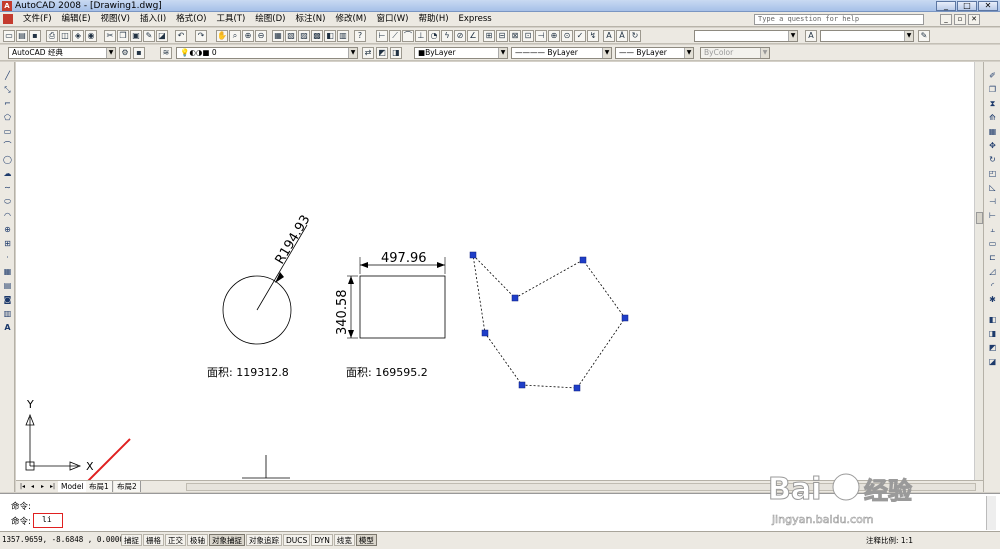 This screenshot has height=549, width=1000. What do you see at coordinates (62, 53) in the screenshot?
I see `workspace-select: AutoCAD 经典 ▼` at bounding box center [62, 53].